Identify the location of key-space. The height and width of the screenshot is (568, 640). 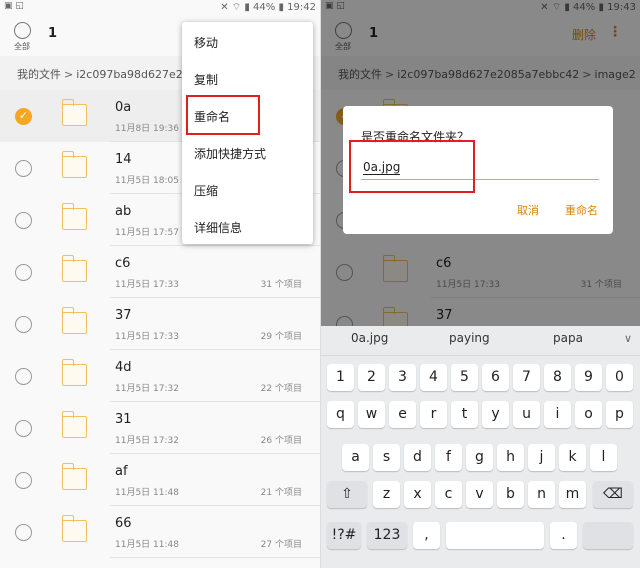
(495, 535).